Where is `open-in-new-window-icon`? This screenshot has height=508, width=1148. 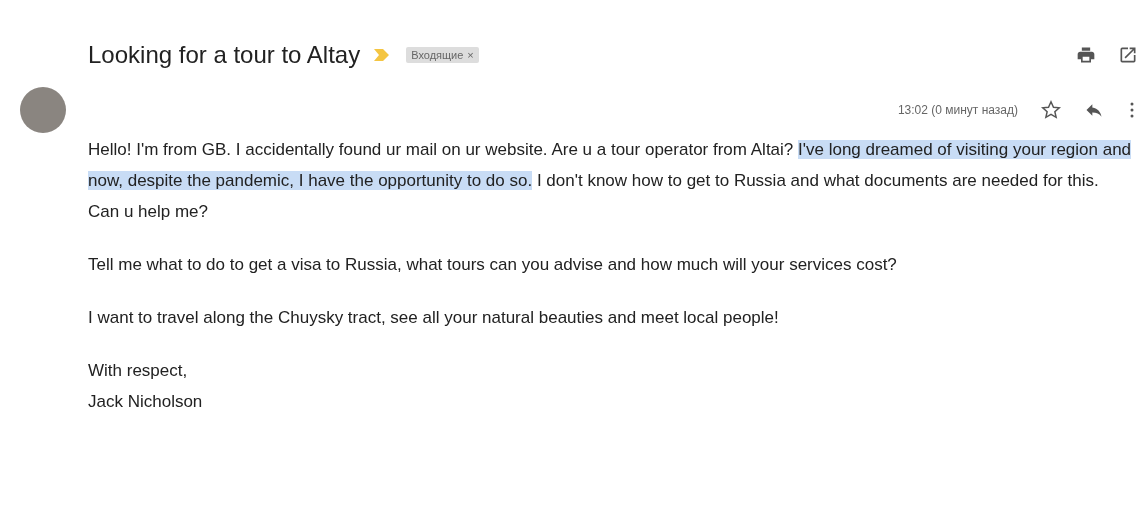 open-in-new-window-icon is located at coordinates (1128, 55).